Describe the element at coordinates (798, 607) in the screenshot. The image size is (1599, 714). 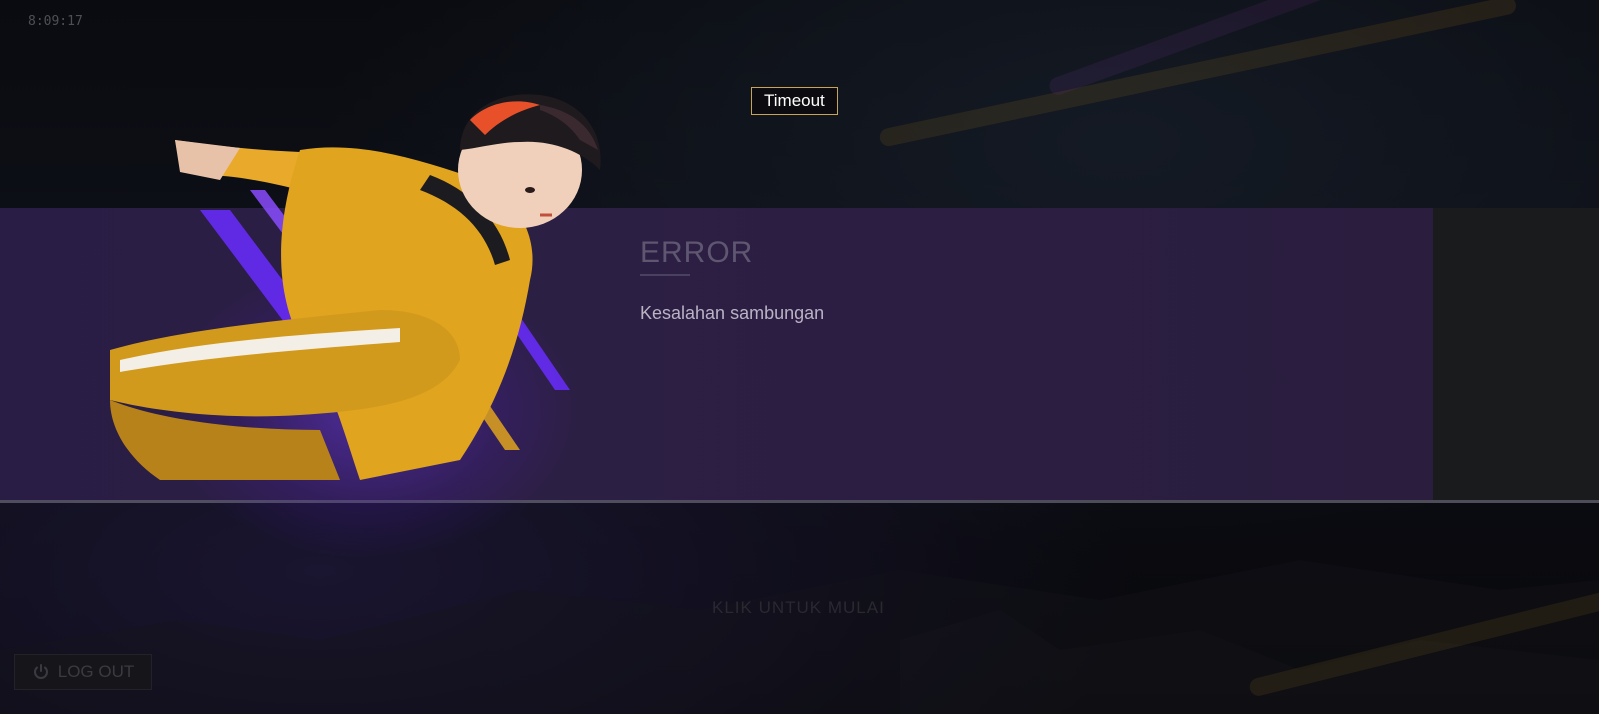
I see `start-game-button: KLIK UNTUK MULAI` at that location.